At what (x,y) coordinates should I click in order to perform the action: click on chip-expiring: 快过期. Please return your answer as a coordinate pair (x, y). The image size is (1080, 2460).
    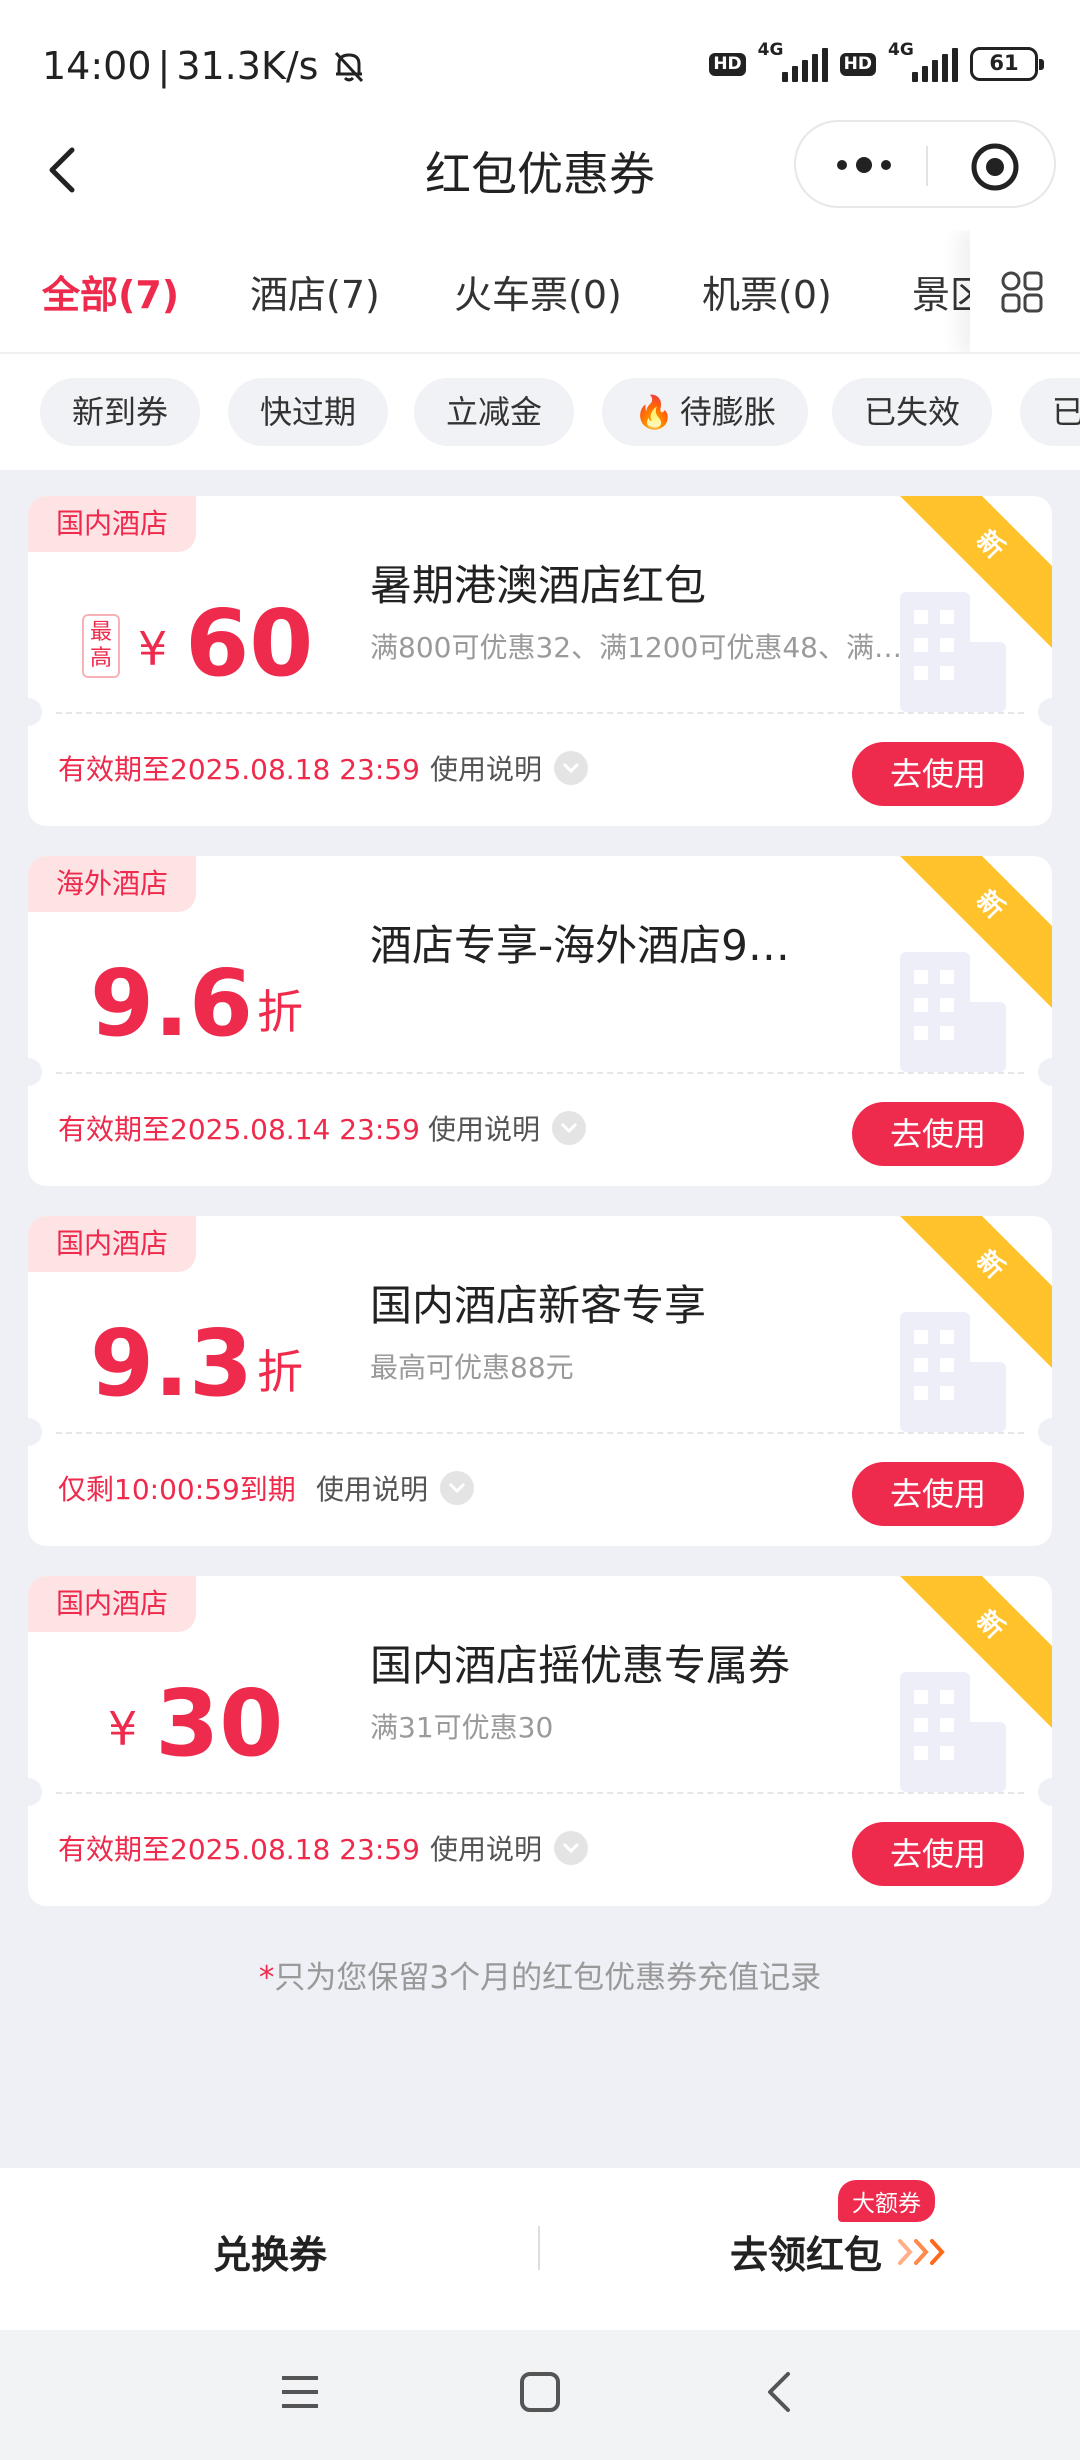
    Looking at the image, I should click on (308, 412).